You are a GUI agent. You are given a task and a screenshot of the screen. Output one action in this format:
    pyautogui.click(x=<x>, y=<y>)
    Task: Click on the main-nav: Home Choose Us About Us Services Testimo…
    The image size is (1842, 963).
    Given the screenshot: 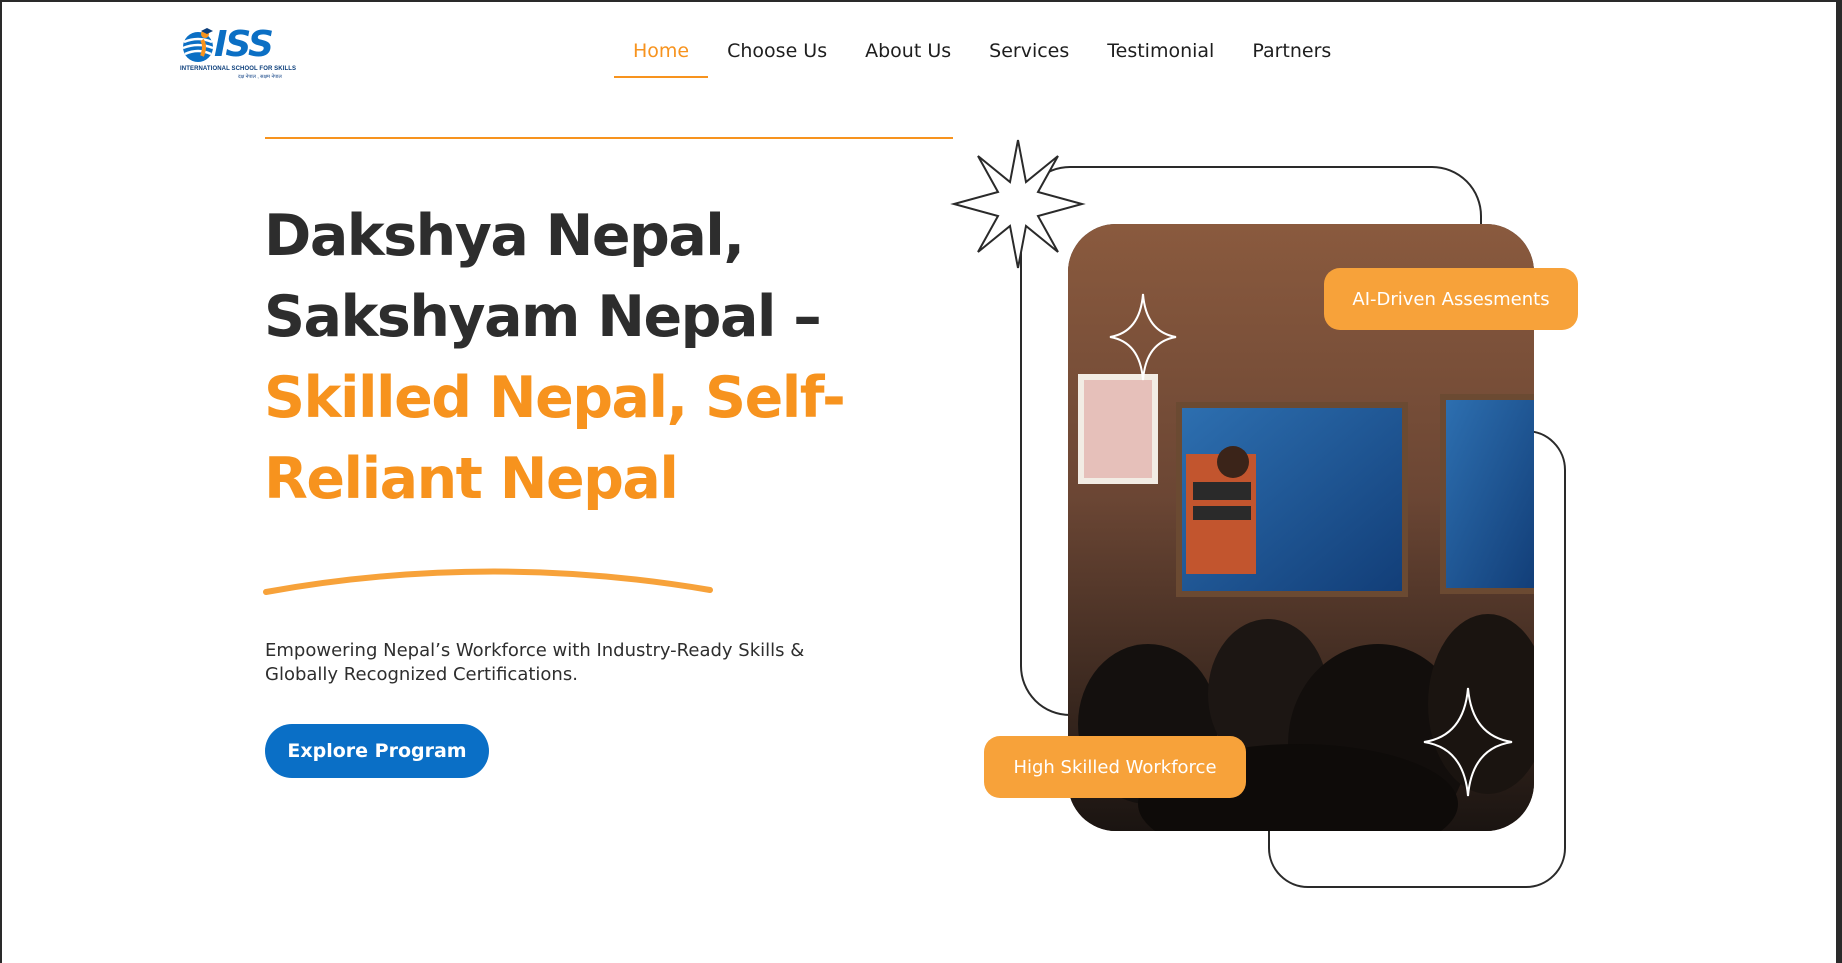 What is the action you would take?
    pyautogui.click(x=982, y=57)
    